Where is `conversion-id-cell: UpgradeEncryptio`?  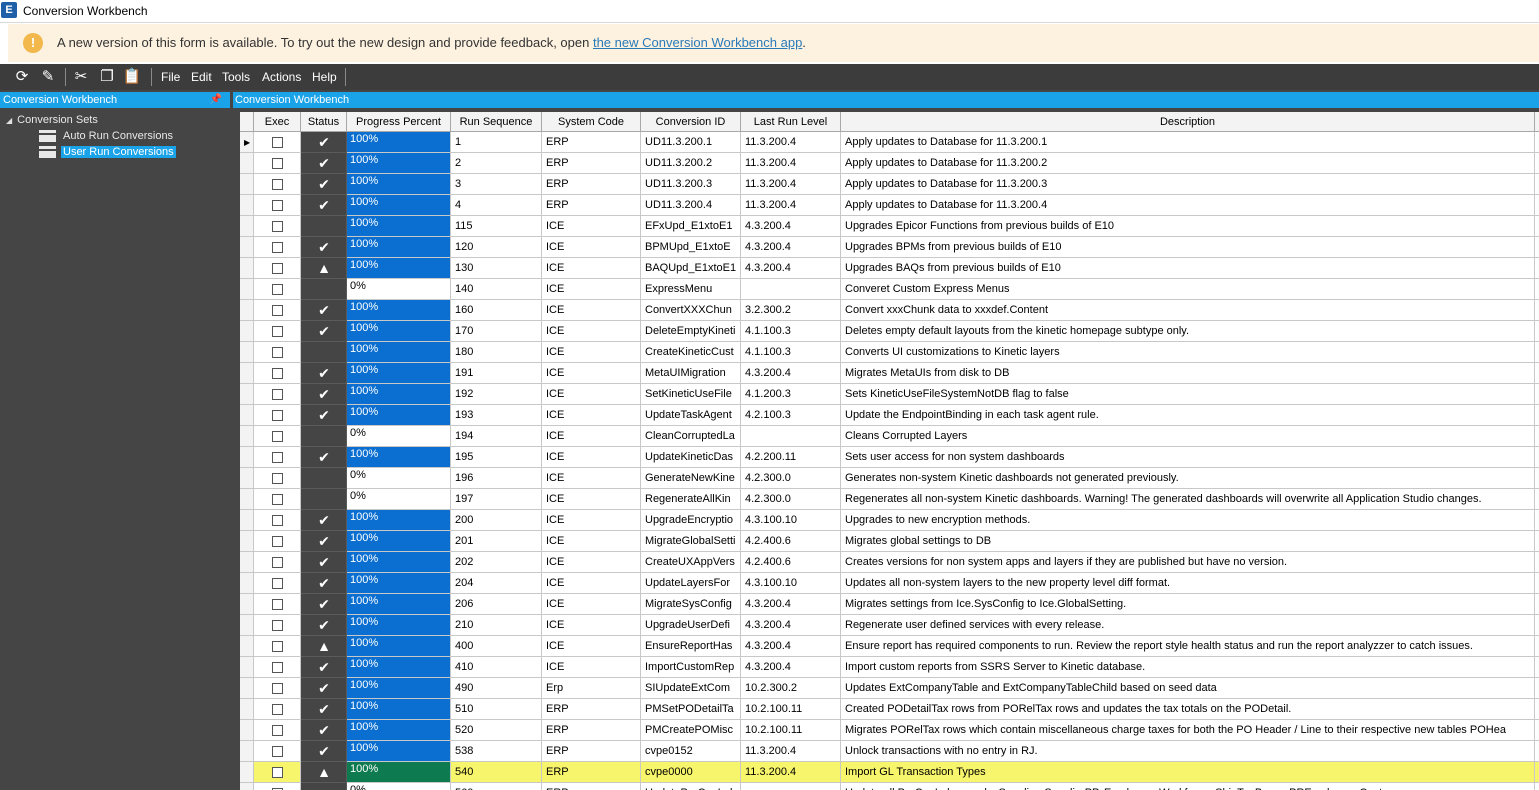 conversion-id-cell: UpgradeEncryptio is located at coordinates (691, 520).